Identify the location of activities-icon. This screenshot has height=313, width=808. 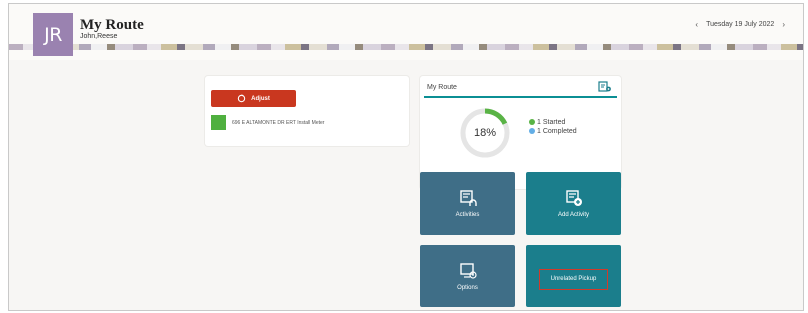
(468, 198).